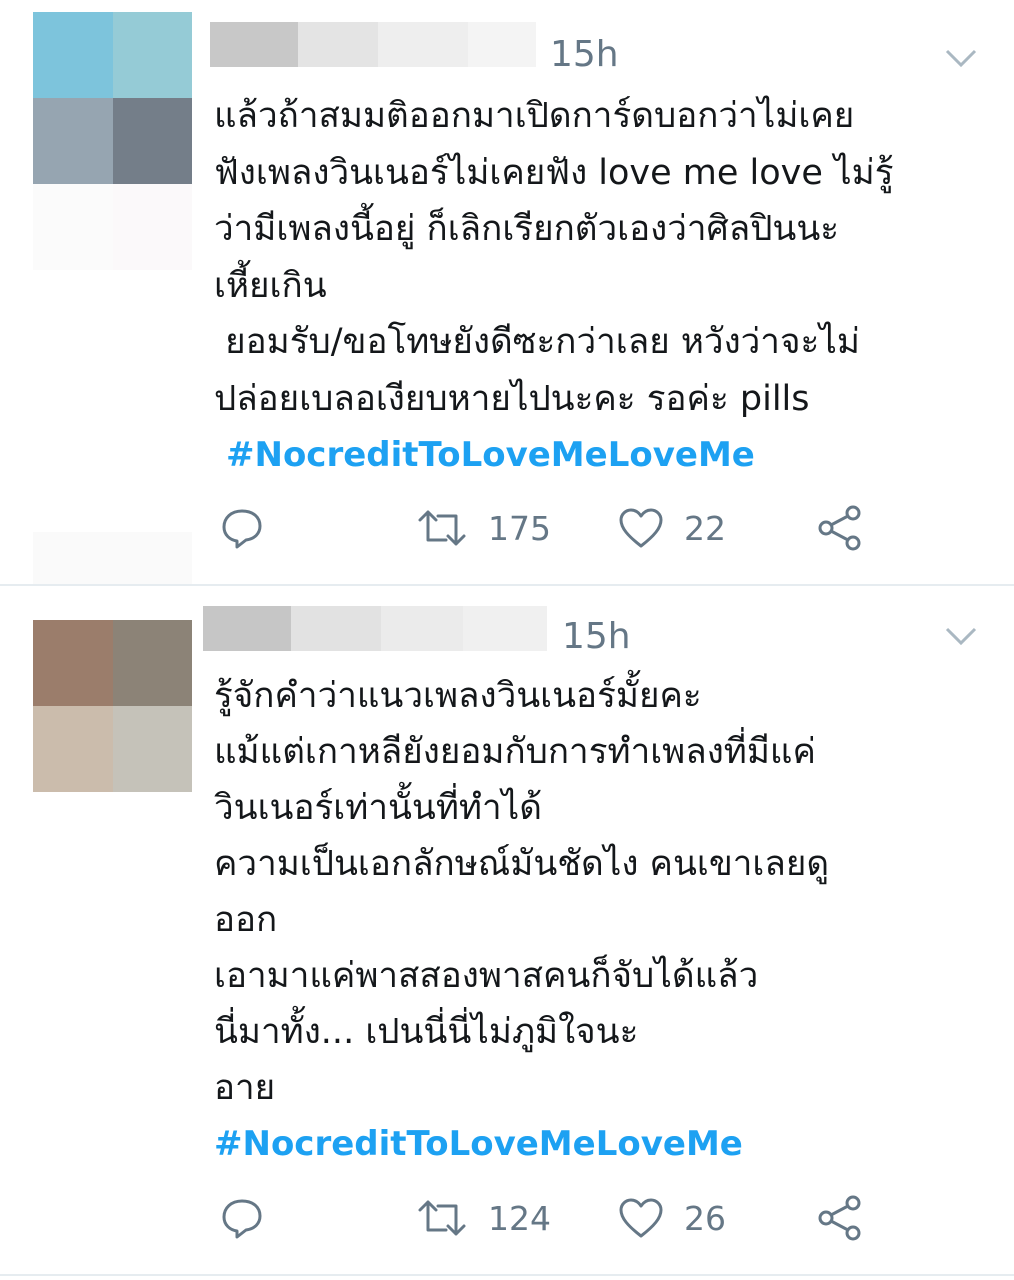 This screenshot has width=1014, height=1280. Describe the element at coordinates (426, 1032) in the screenshot. I see `tweet-text-line: นี่มาทั้ง... เปนนี่นี่ไม่ภูมิใจนะ` at that location.